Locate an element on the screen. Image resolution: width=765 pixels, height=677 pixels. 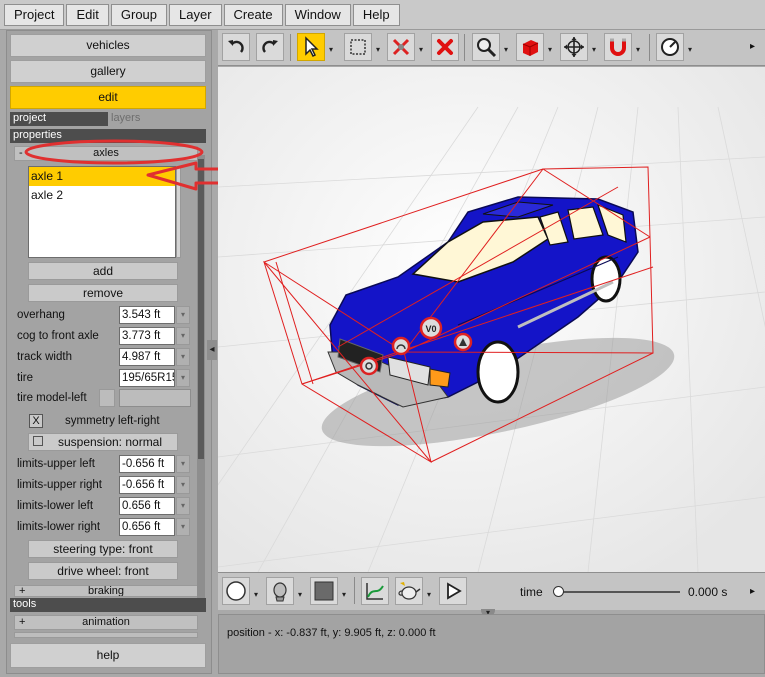
tire-dropdown: ▾ is located at coordinates (183, 378).